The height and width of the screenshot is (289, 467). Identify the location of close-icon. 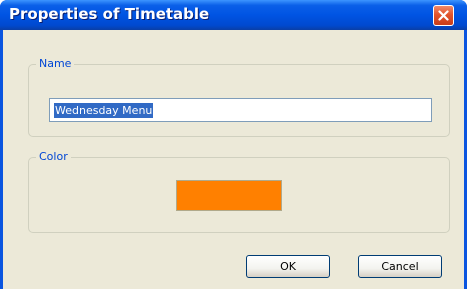
(443, 15).